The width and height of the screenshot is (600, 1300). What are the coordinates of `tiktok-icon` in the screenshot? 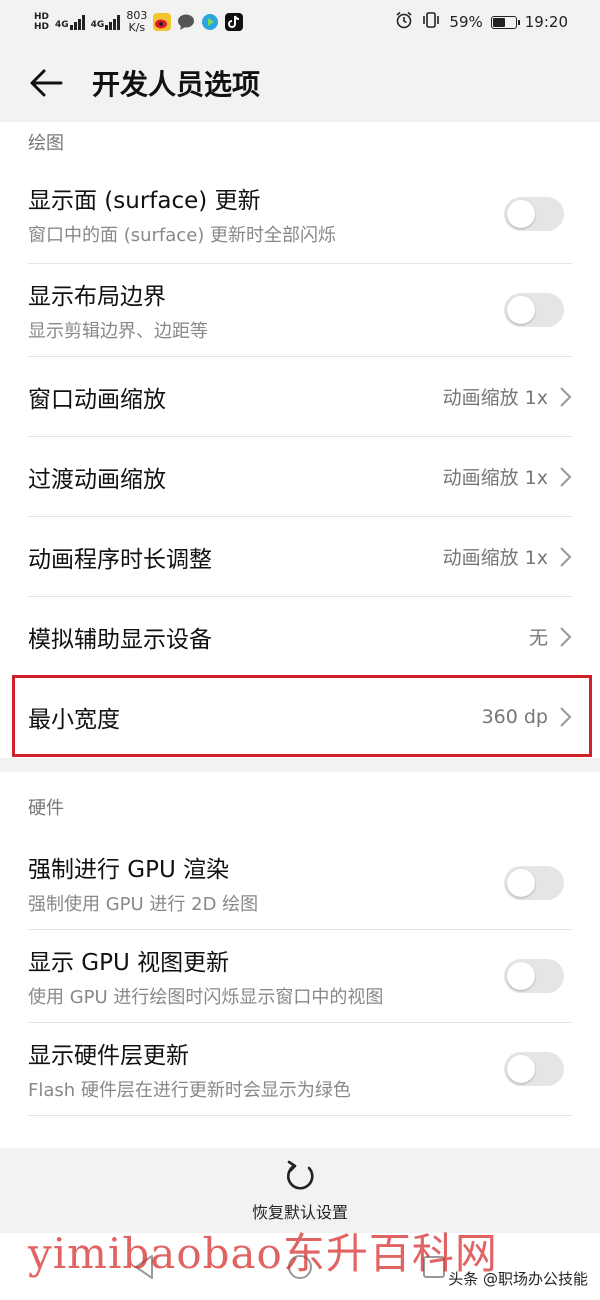 It's located at (234, 22).